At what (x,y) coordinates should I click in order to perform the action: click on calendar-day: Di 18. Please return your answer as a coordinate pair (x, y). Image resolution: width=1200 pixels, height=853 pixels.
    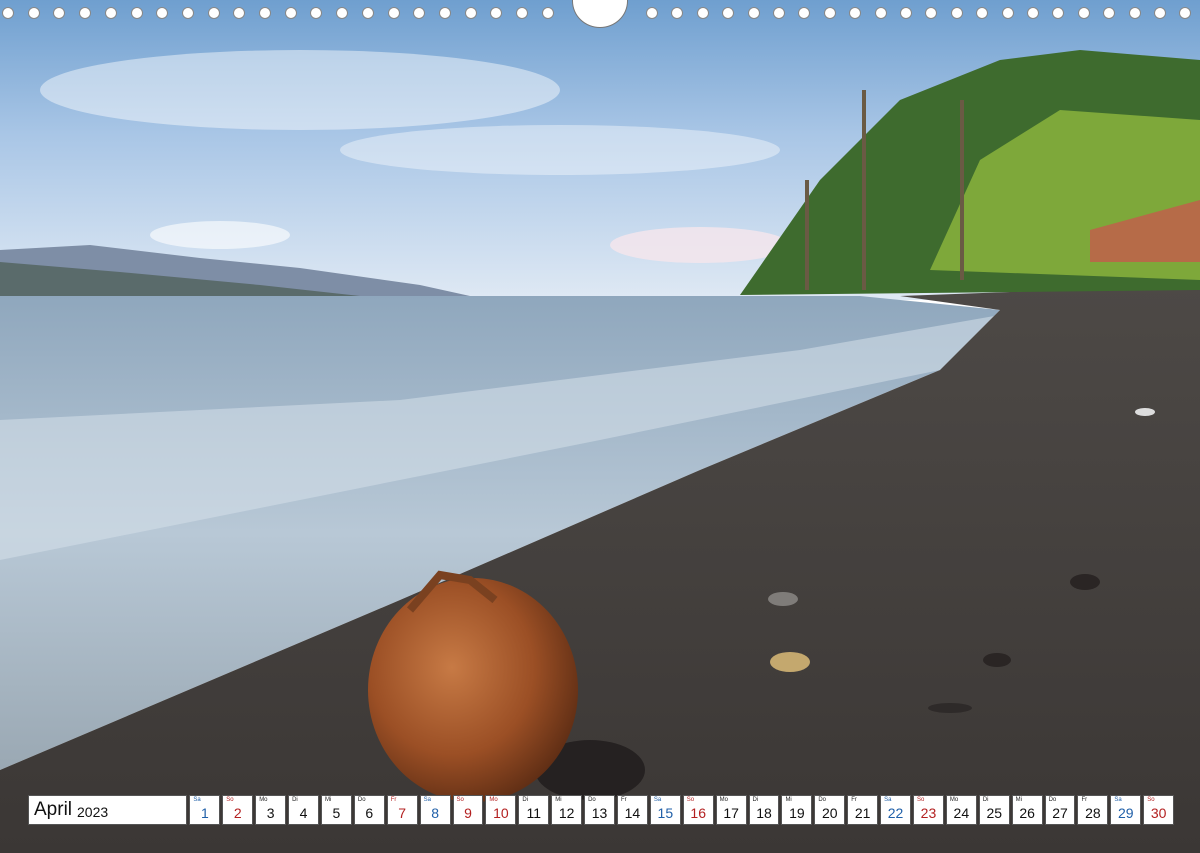
    Looking at the image, I should click on (764, 810).